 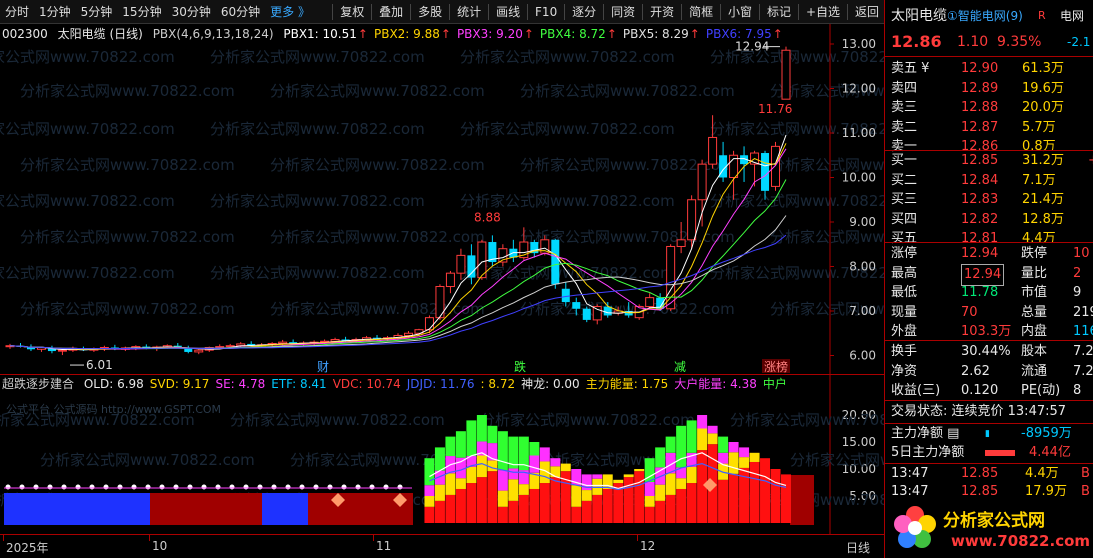 What do you see at coordinates (442, 546) in the screenshot?
I see `date-axis: 2025年 10 11 12 日线` at bounding box center [442, 546].